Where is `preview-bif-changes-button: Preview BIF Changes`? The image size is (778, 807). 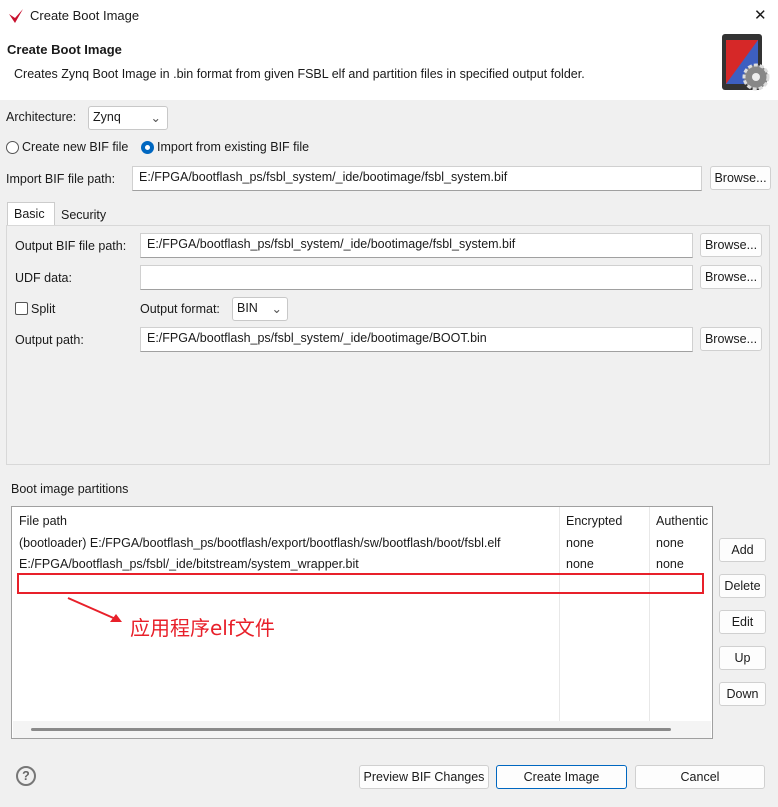 preview-bif-changes-button: Preview BIF Changes is located at coordinates (424, 777).